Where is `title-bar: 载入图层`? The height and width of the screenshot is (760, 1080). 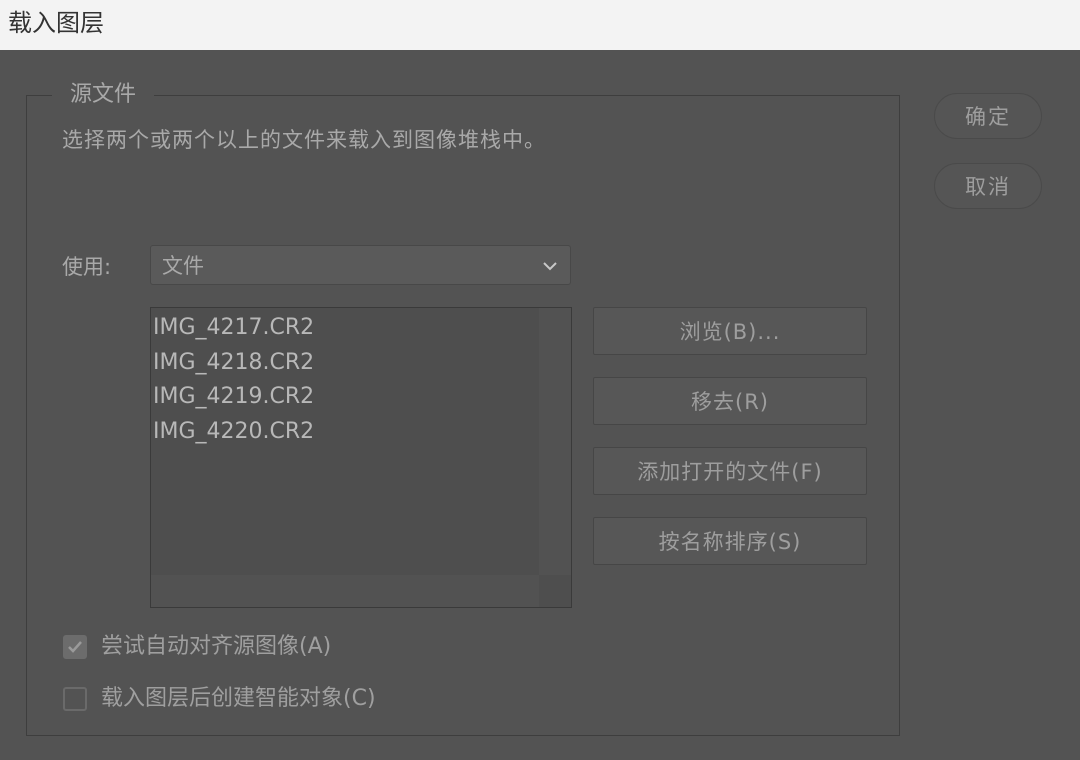 title-bar: 载入图层 is located at coordinates (540, 25).